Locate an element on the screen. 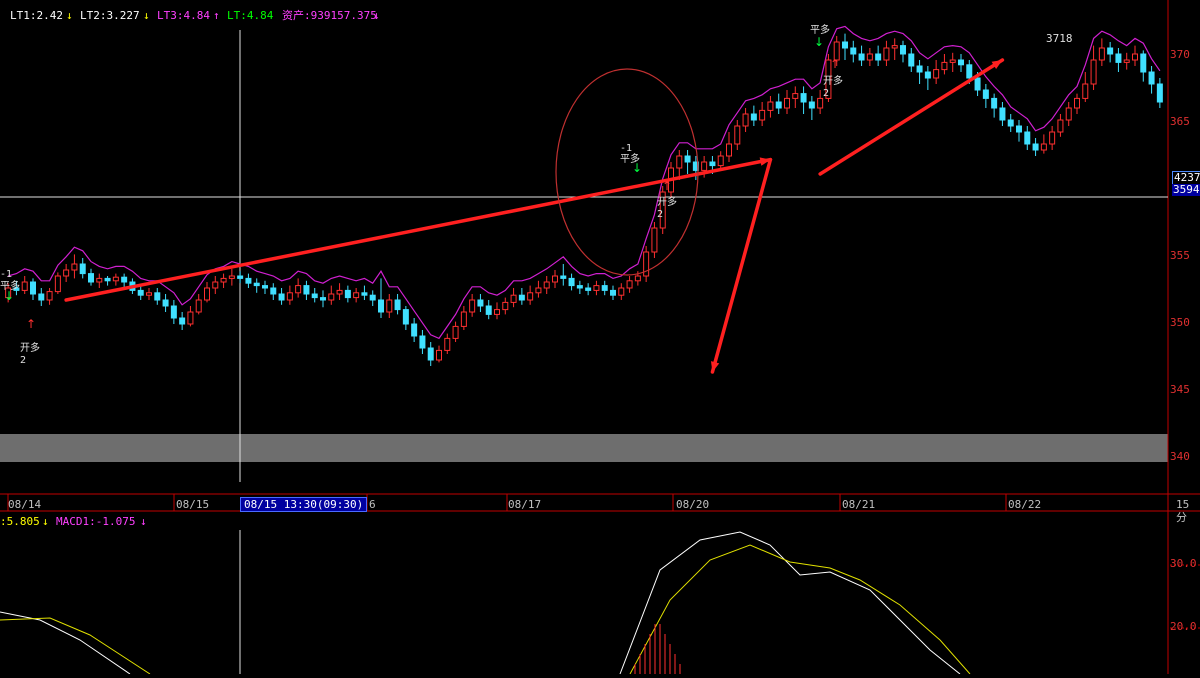 The width and height of the screenshot is (1200, 678). macd-dea-line is located at coordinates (800, 609).